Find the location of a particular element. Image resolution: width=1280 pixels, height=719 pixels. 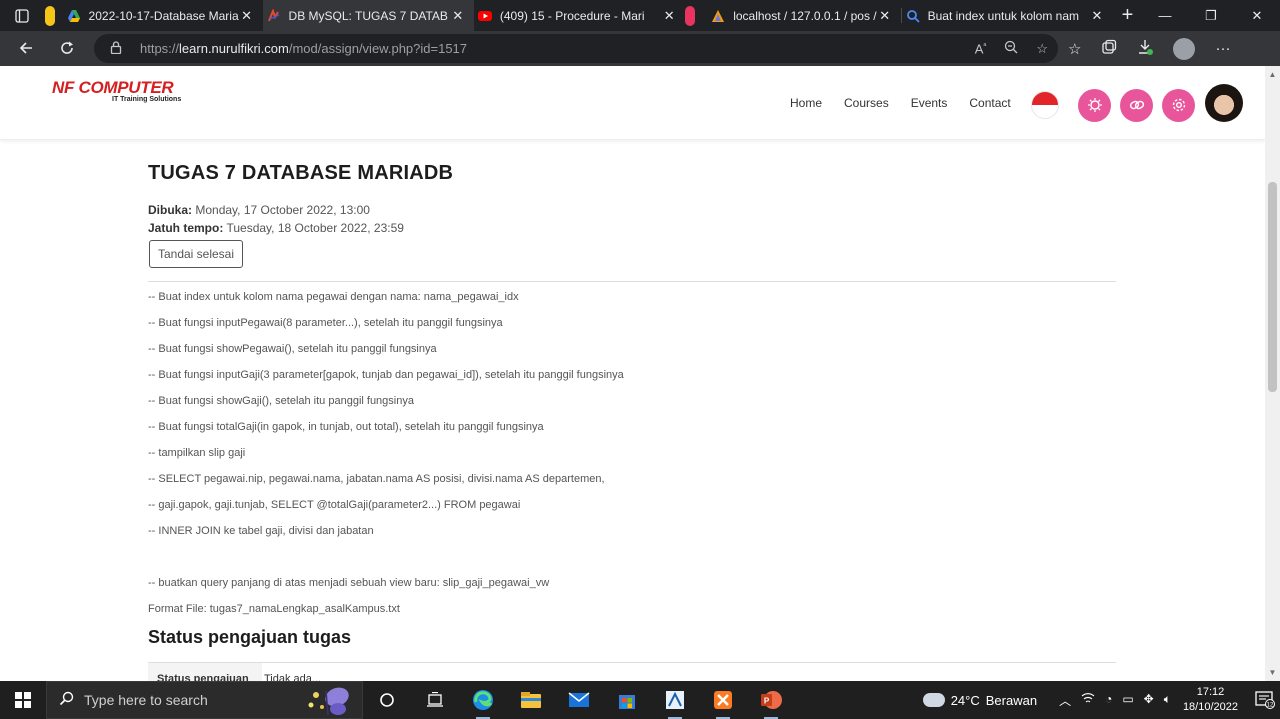

clock: 17:12 18/10/2022 is located at coordinates (1210, 700).